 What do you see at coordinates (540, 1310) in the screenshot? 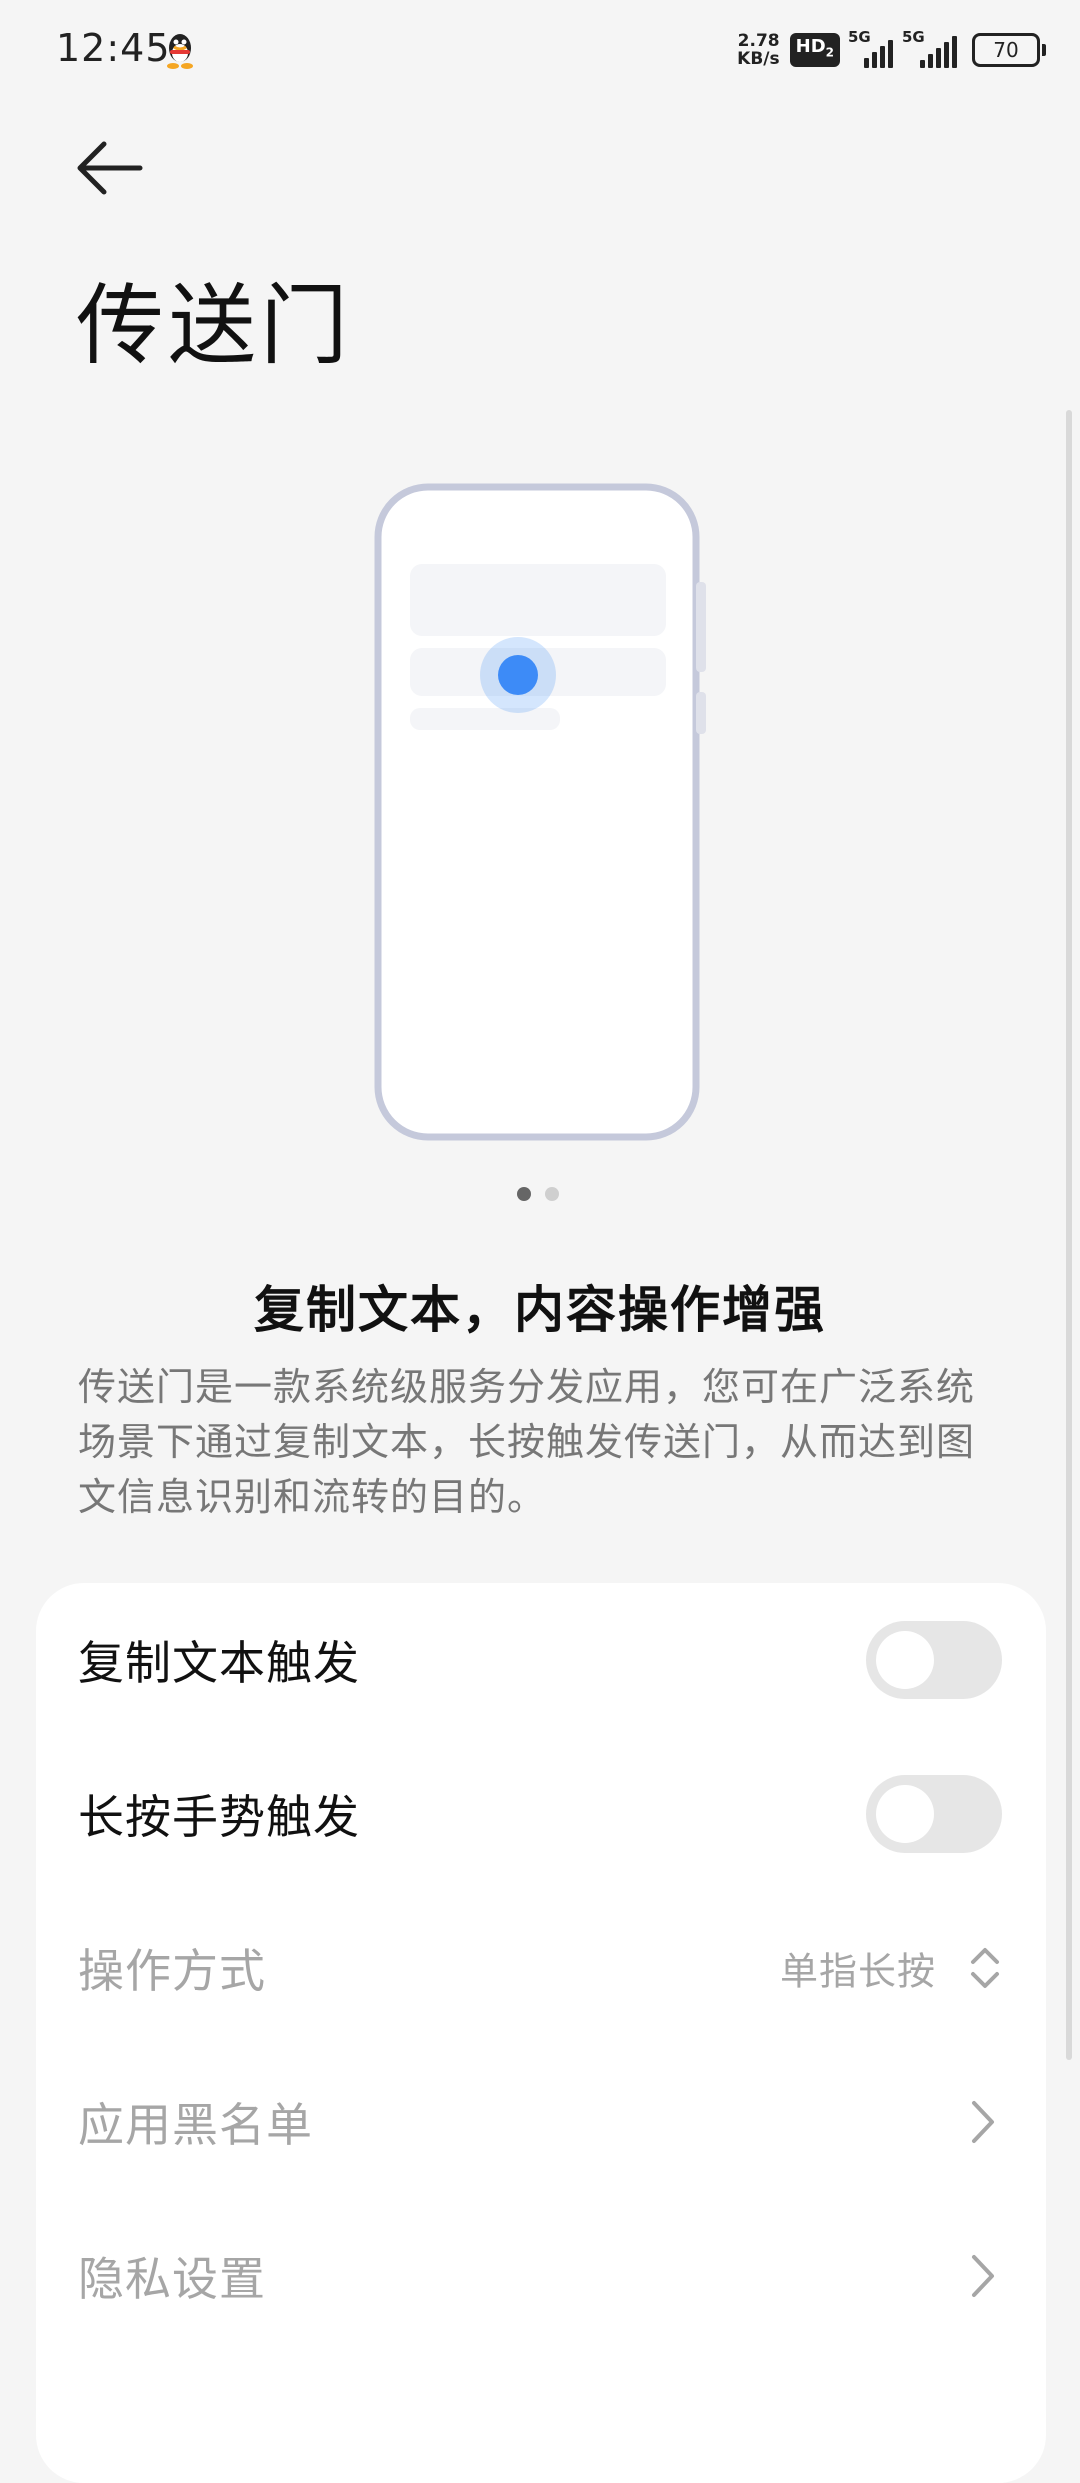
I see `feature-title: 复制文本，内容操作增强` at bounding box center [540, 1310].